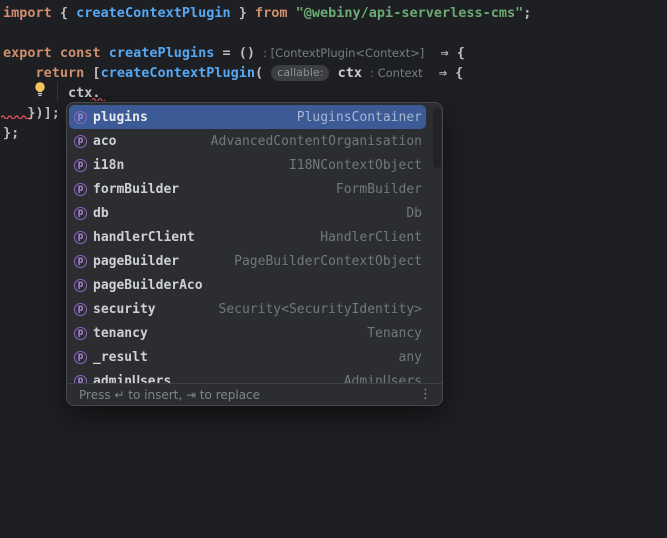 The image size is (667, 538). Describe the element at coordinates (247, 285) in the screenshot. I see `completion-item-pageBuilderAco: p pageBuilderAco` at that location.